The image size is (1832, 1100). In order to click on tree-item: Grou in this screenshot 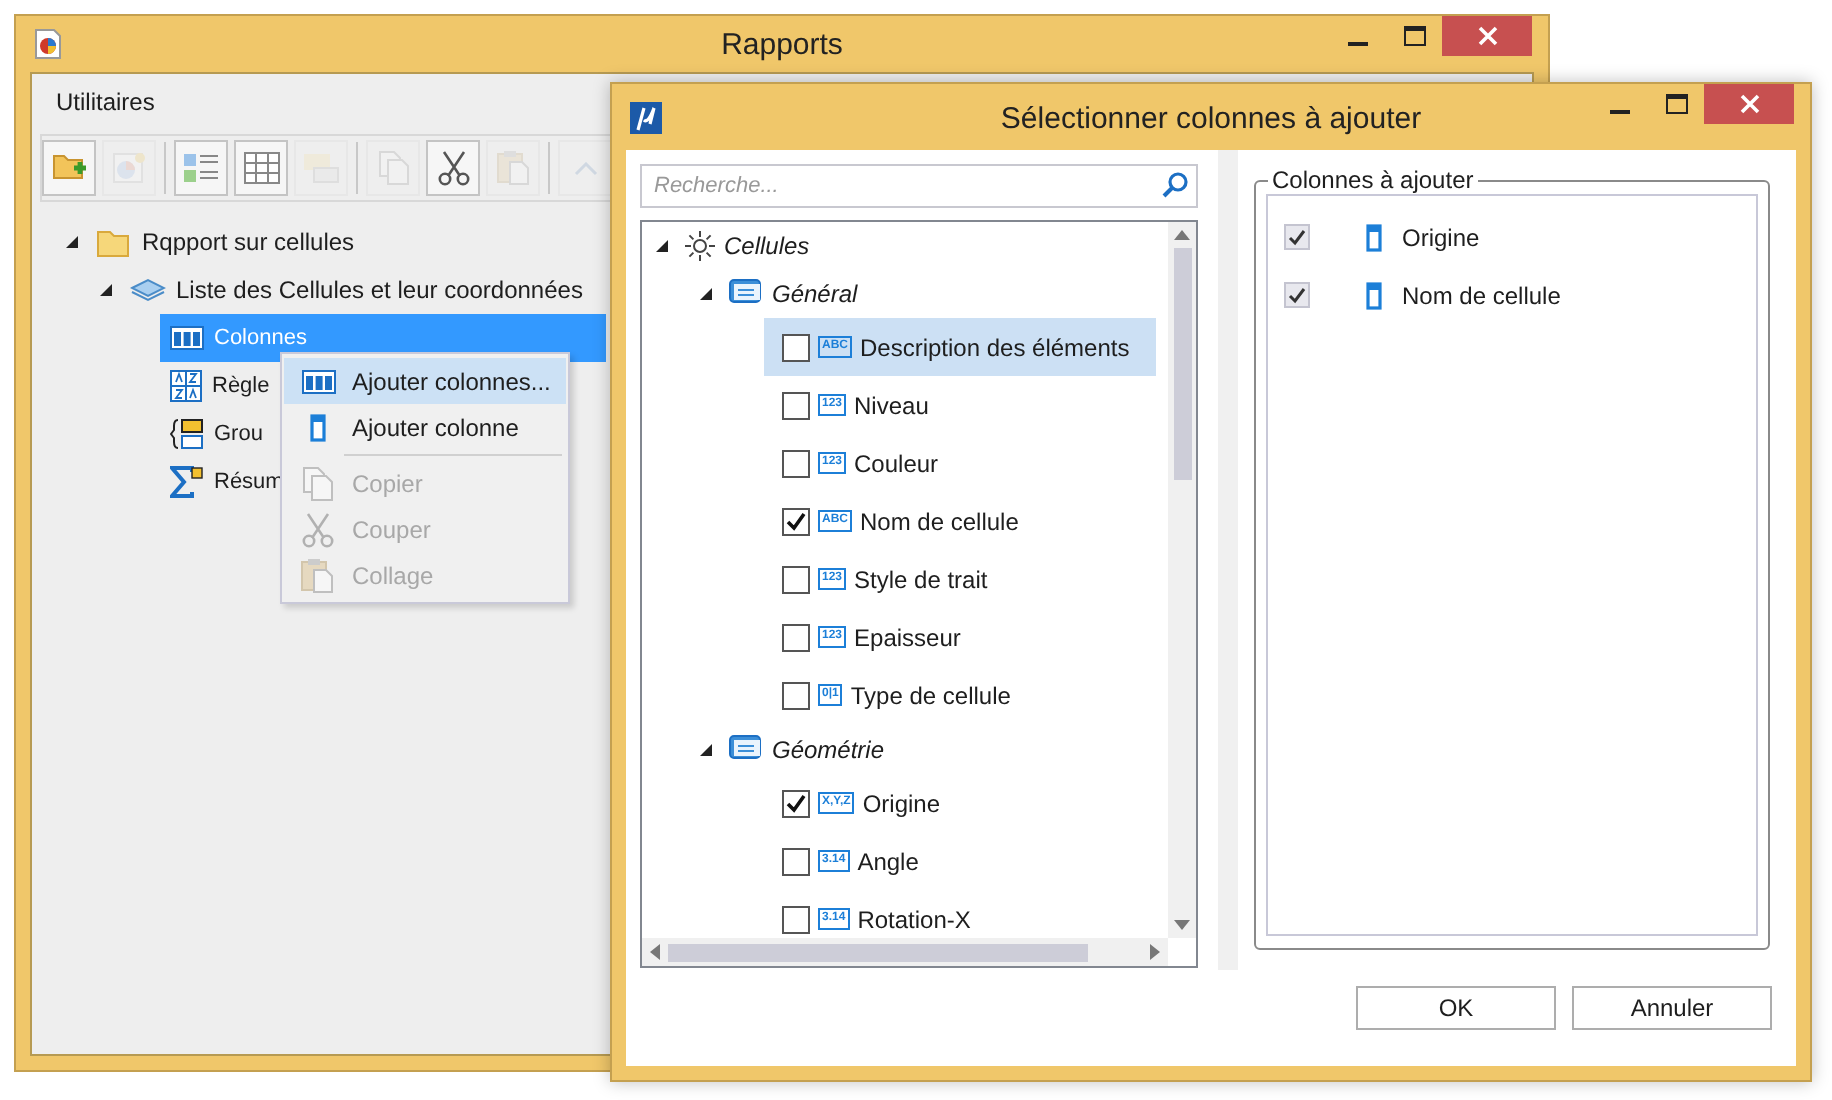, I will do `click(238, 434)`.